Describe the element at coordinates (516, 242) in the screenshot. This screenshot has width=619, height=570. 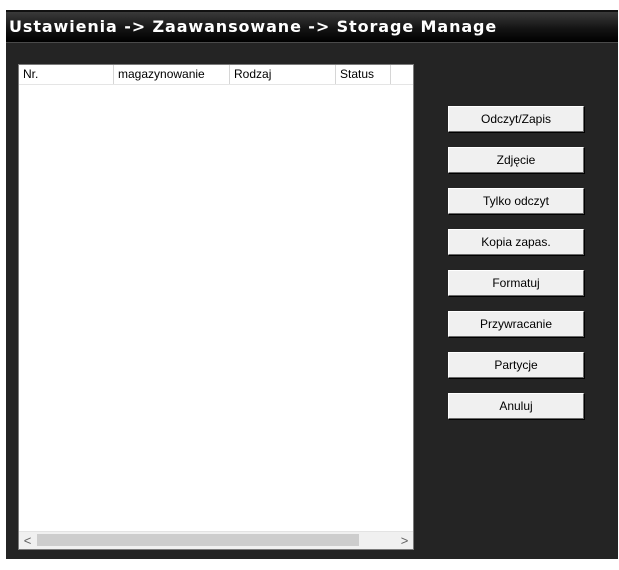
I see `backup-button: Kopia zapas.` at that location.